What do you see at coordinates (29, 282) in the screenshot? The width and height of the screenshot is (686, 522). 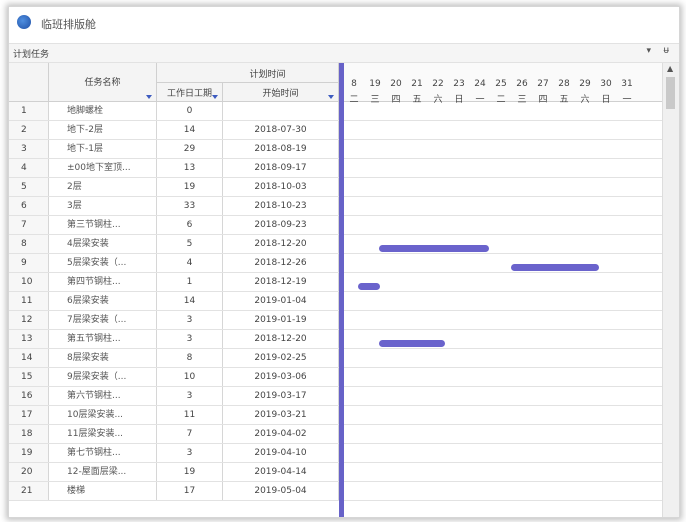 I see `row-number: 10` at bounding box center [29, 282].